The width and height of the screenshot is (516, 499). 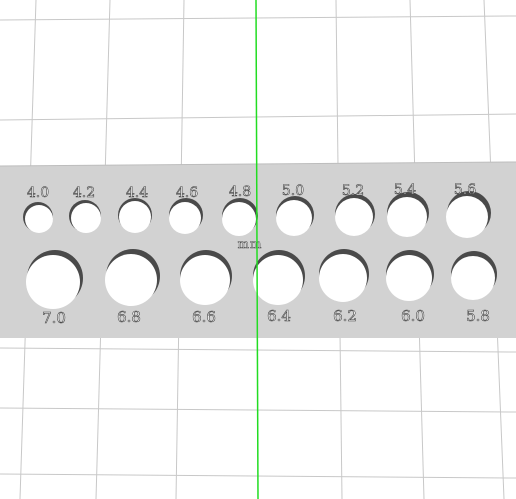 What do you see at coordinates (187, 193) in the screenshot?
I see `label-top: 4.6` at bounding box center [187, 193].